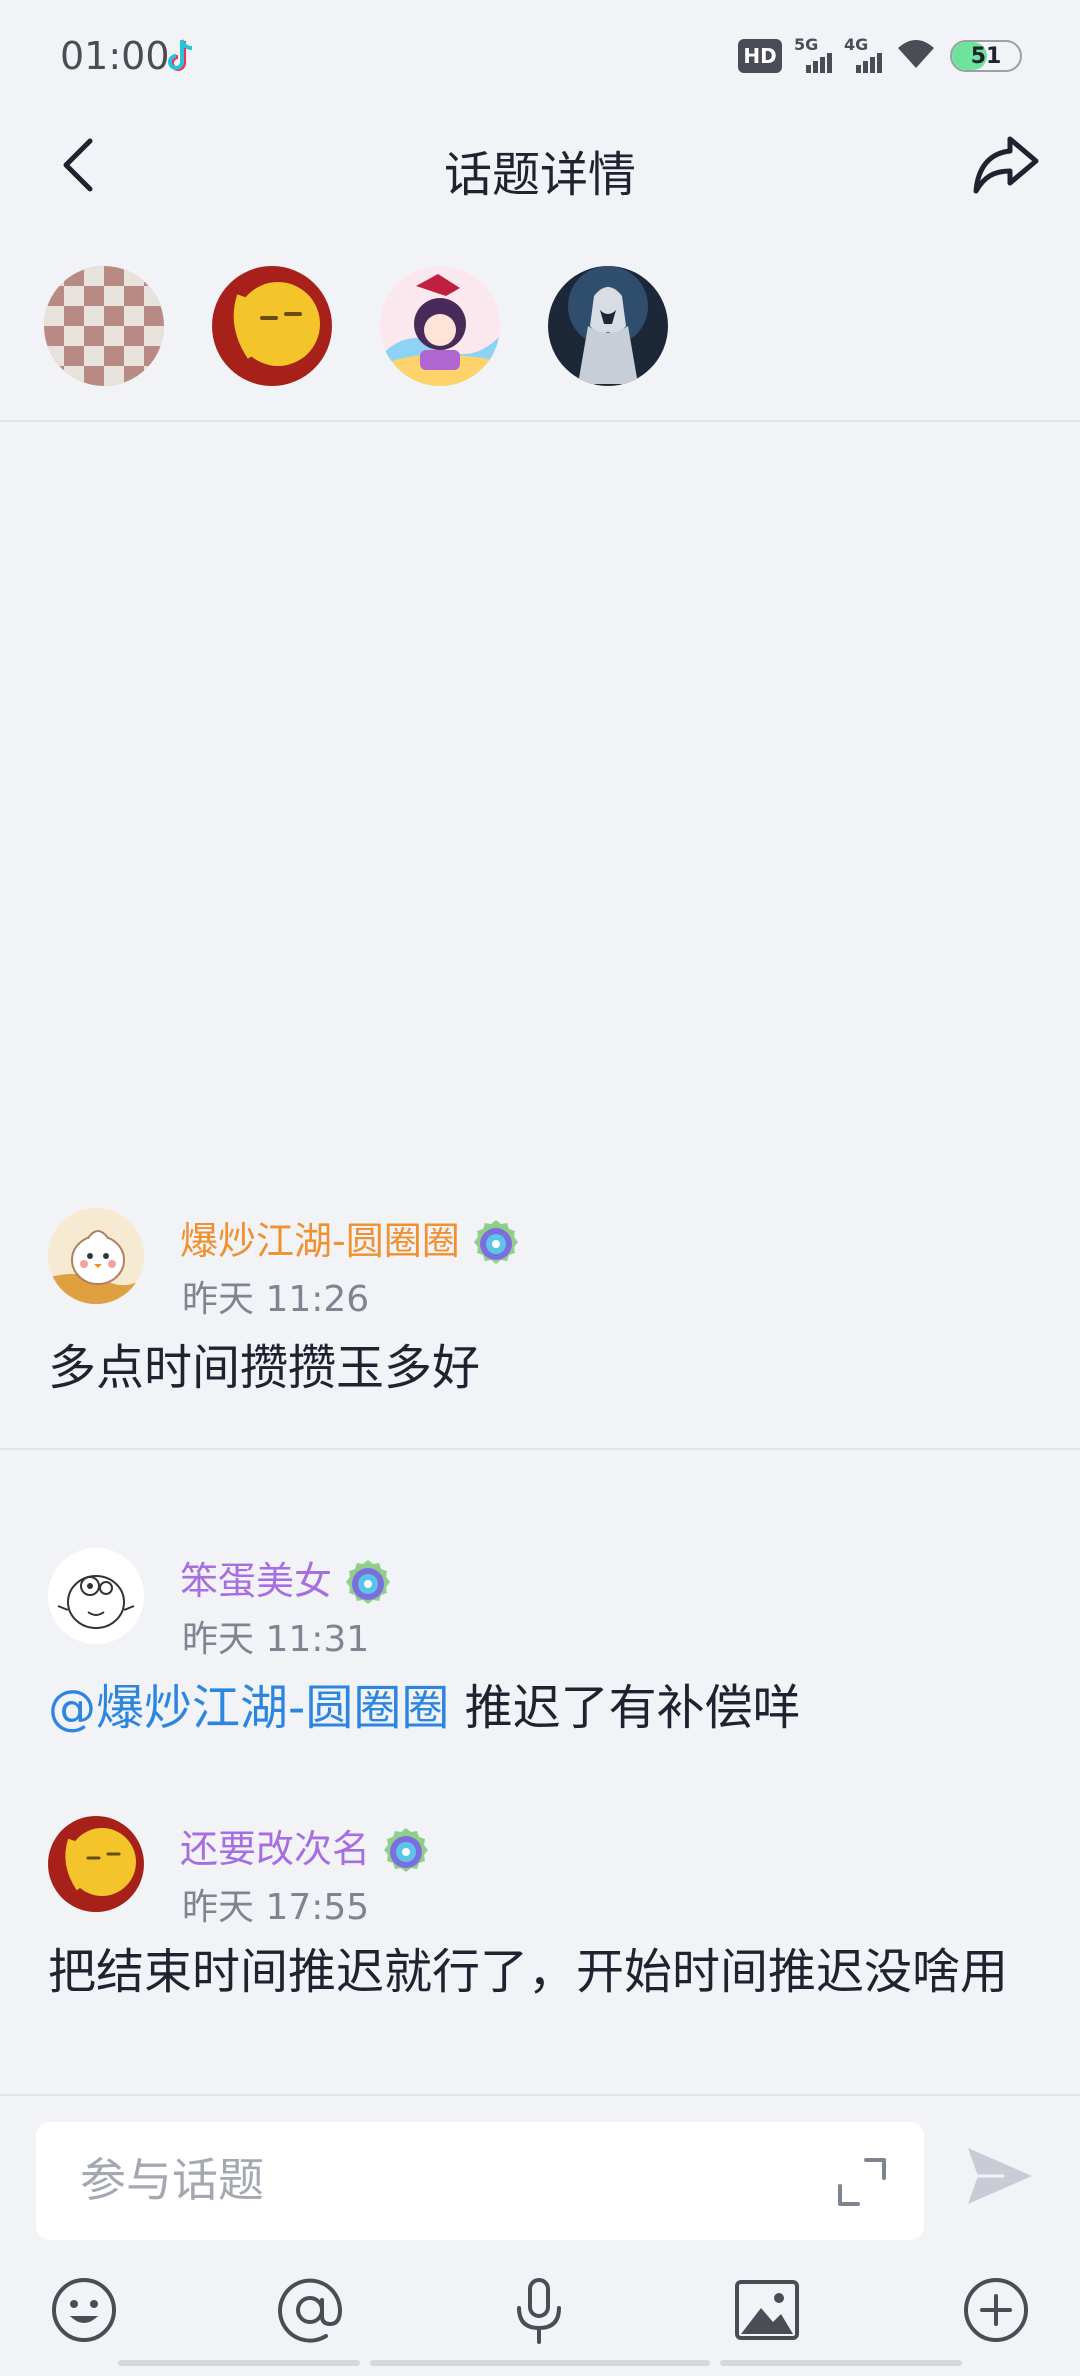 This screenshot has width=1080, height=2376. I want to click on send-icon, so click(1000, 2176).